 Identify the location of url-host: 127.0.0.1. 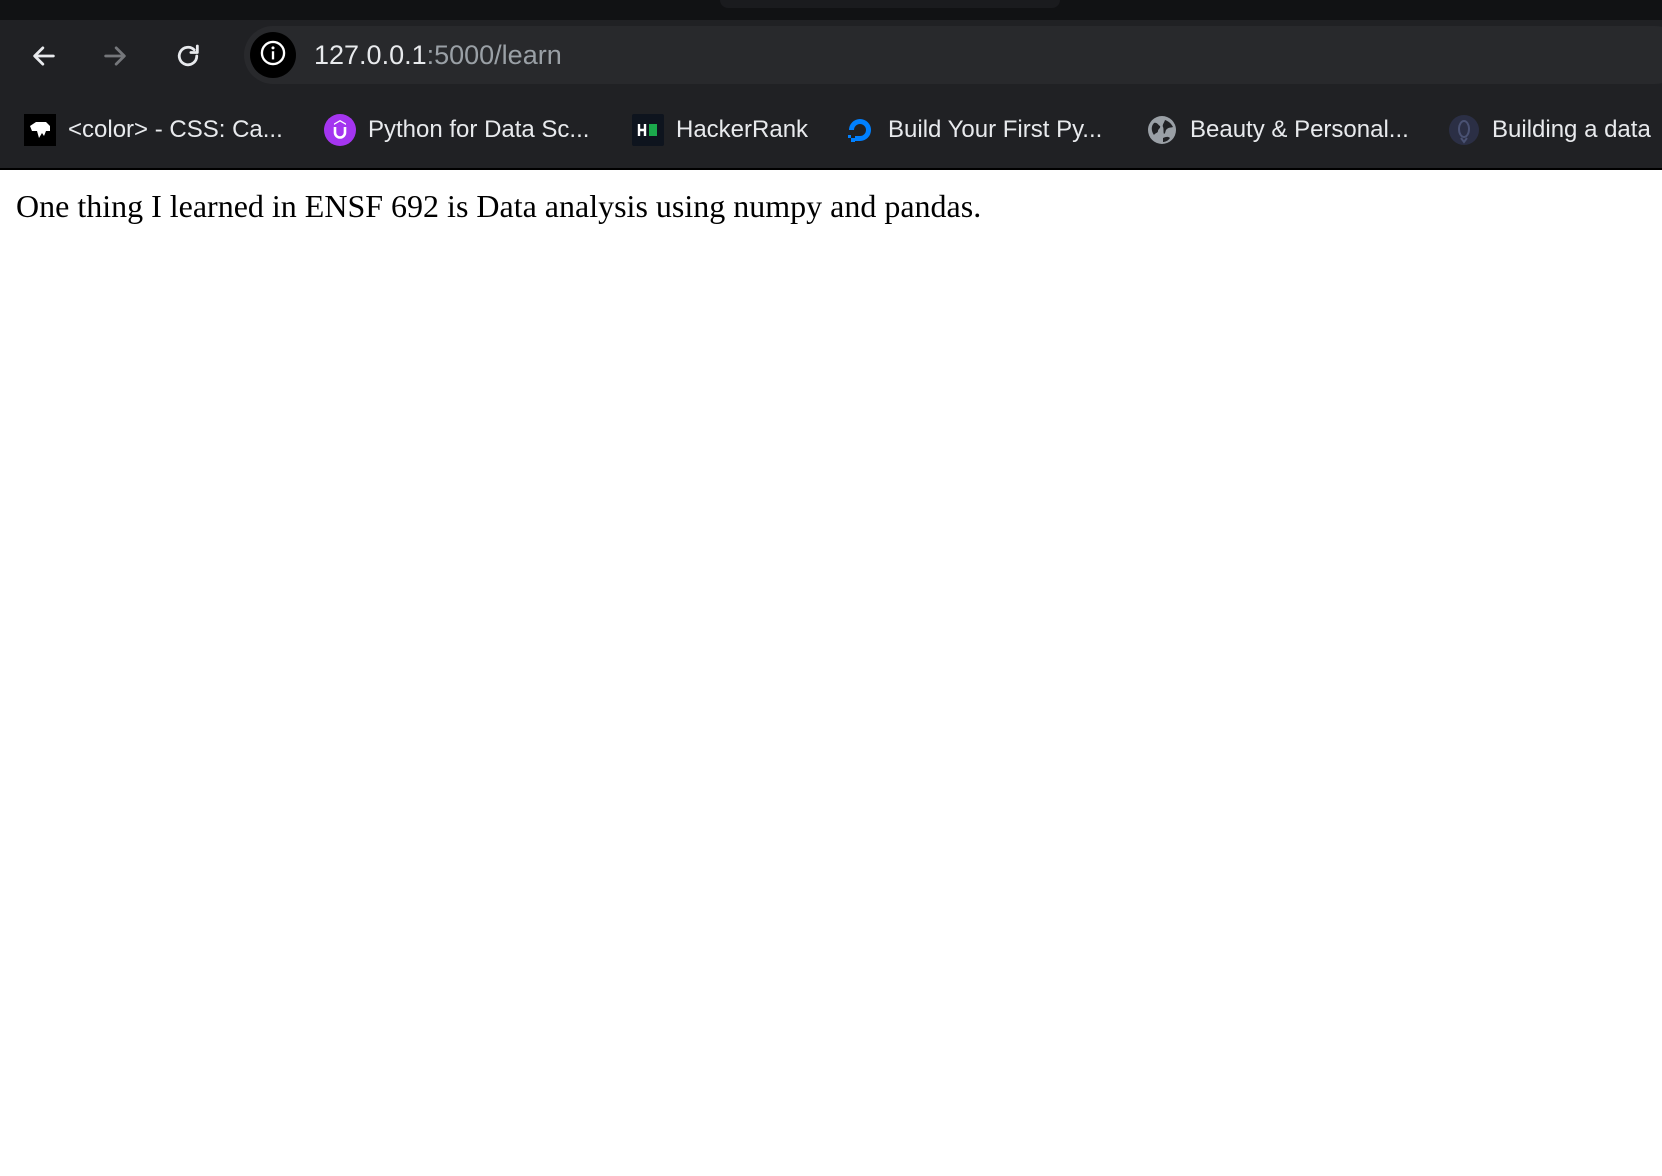
(370, 55).